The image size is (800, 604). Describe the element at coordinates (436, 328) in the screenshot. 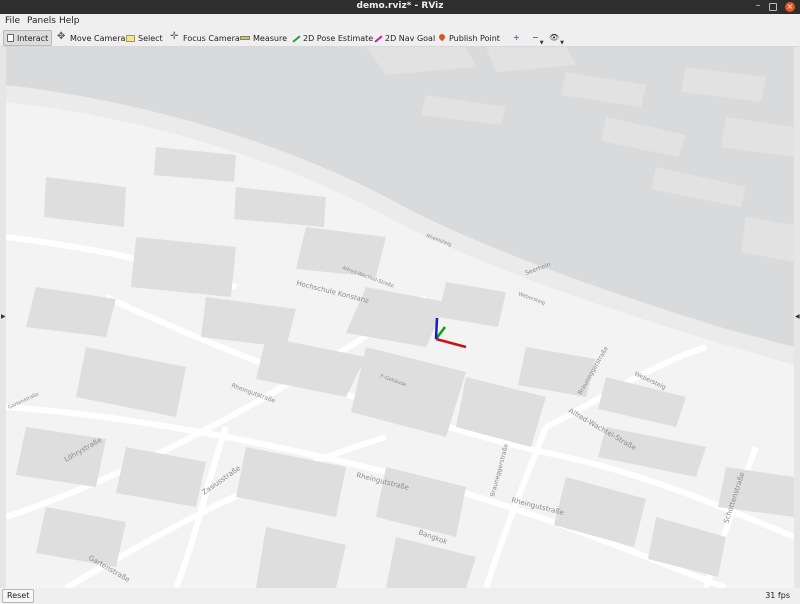

I see `z-axis-arrow` at that location.